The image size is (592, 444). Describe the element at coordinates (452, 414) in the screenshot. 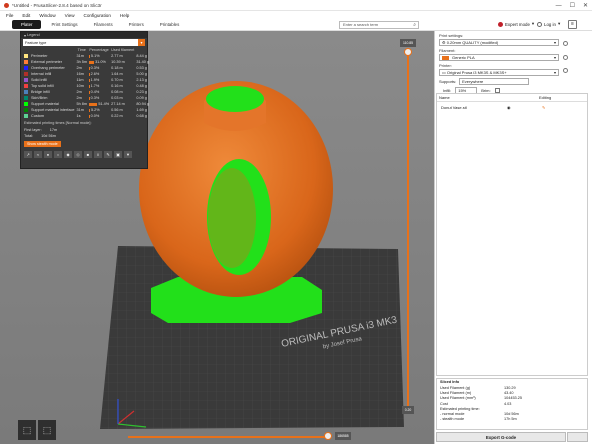

I see `sliced-info-key: - normal mode` at that location.